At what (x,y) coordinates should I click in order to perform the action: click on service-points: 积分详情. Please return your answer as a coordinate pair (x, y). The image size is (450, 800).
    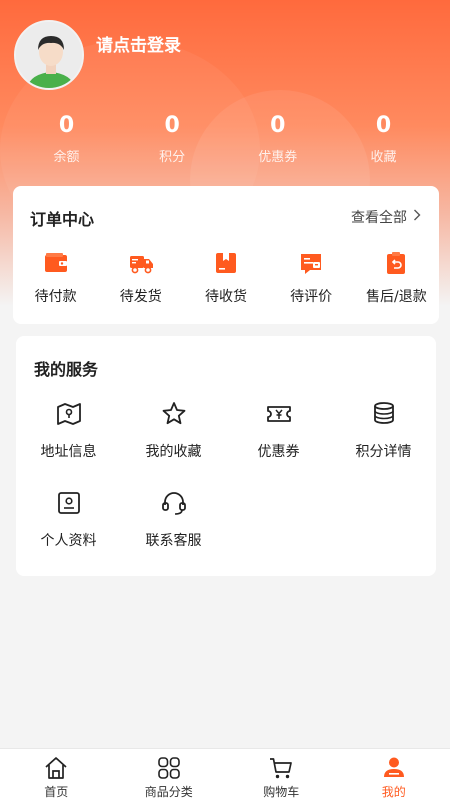
    Looking at the image, I should click on (383, 442).